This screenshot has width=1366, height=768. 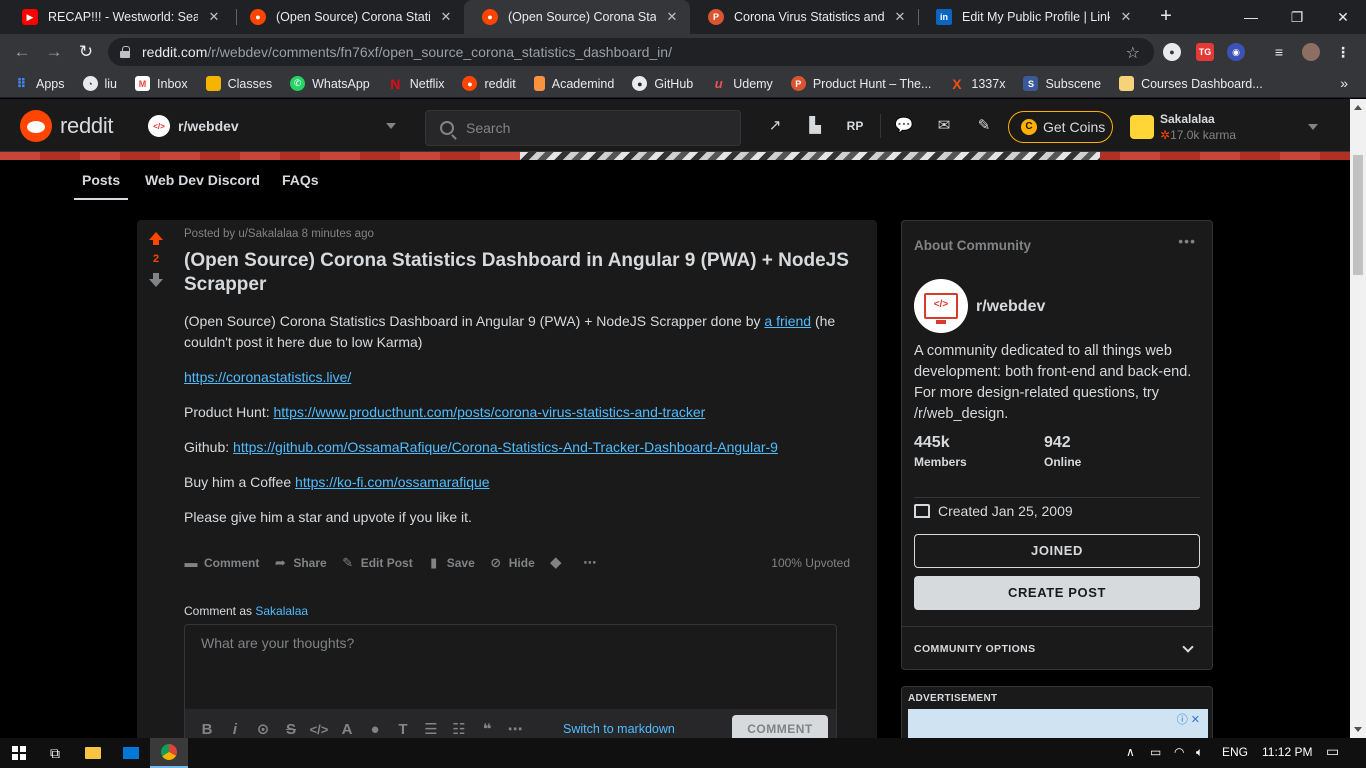 I want to click on get-coins-button: C Get Coins, so click(x=1060, y=127).